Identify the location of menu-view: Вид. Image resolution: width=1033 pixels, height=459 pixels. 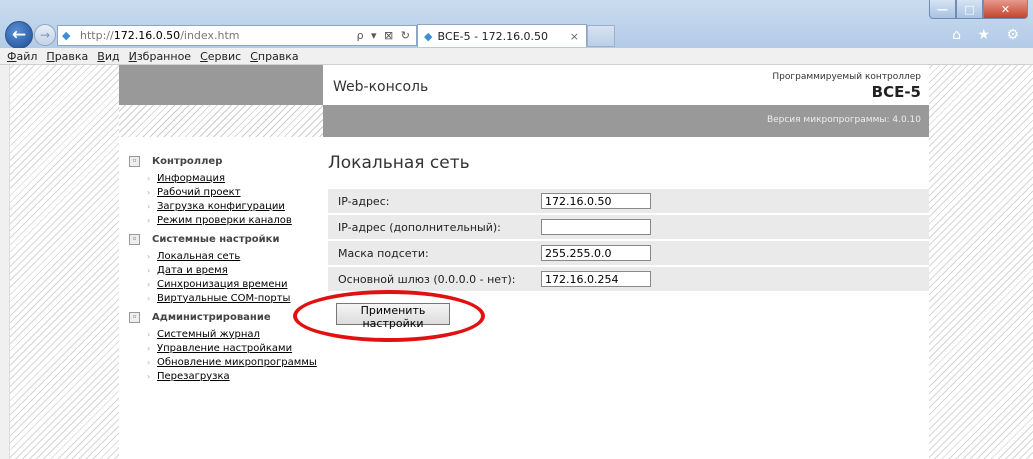
(108, 56).